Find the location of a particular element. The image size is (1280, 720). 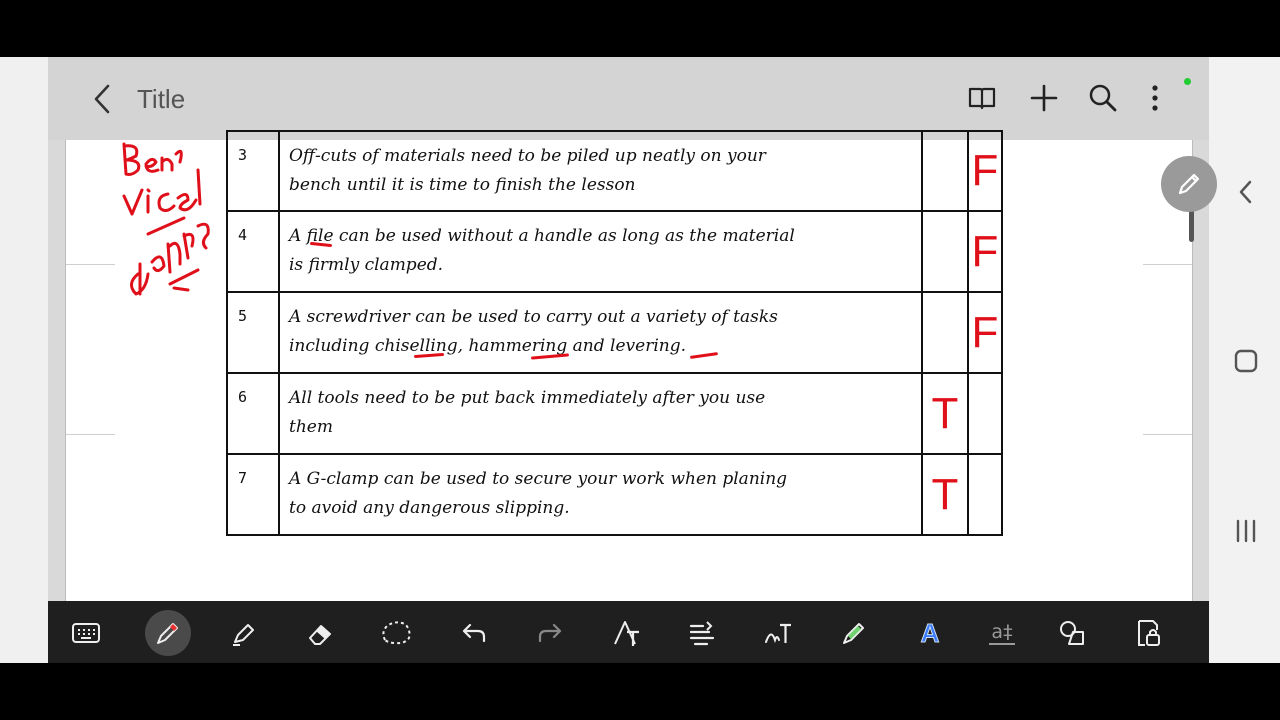

recents-button is located at coordinates (1246, 531).